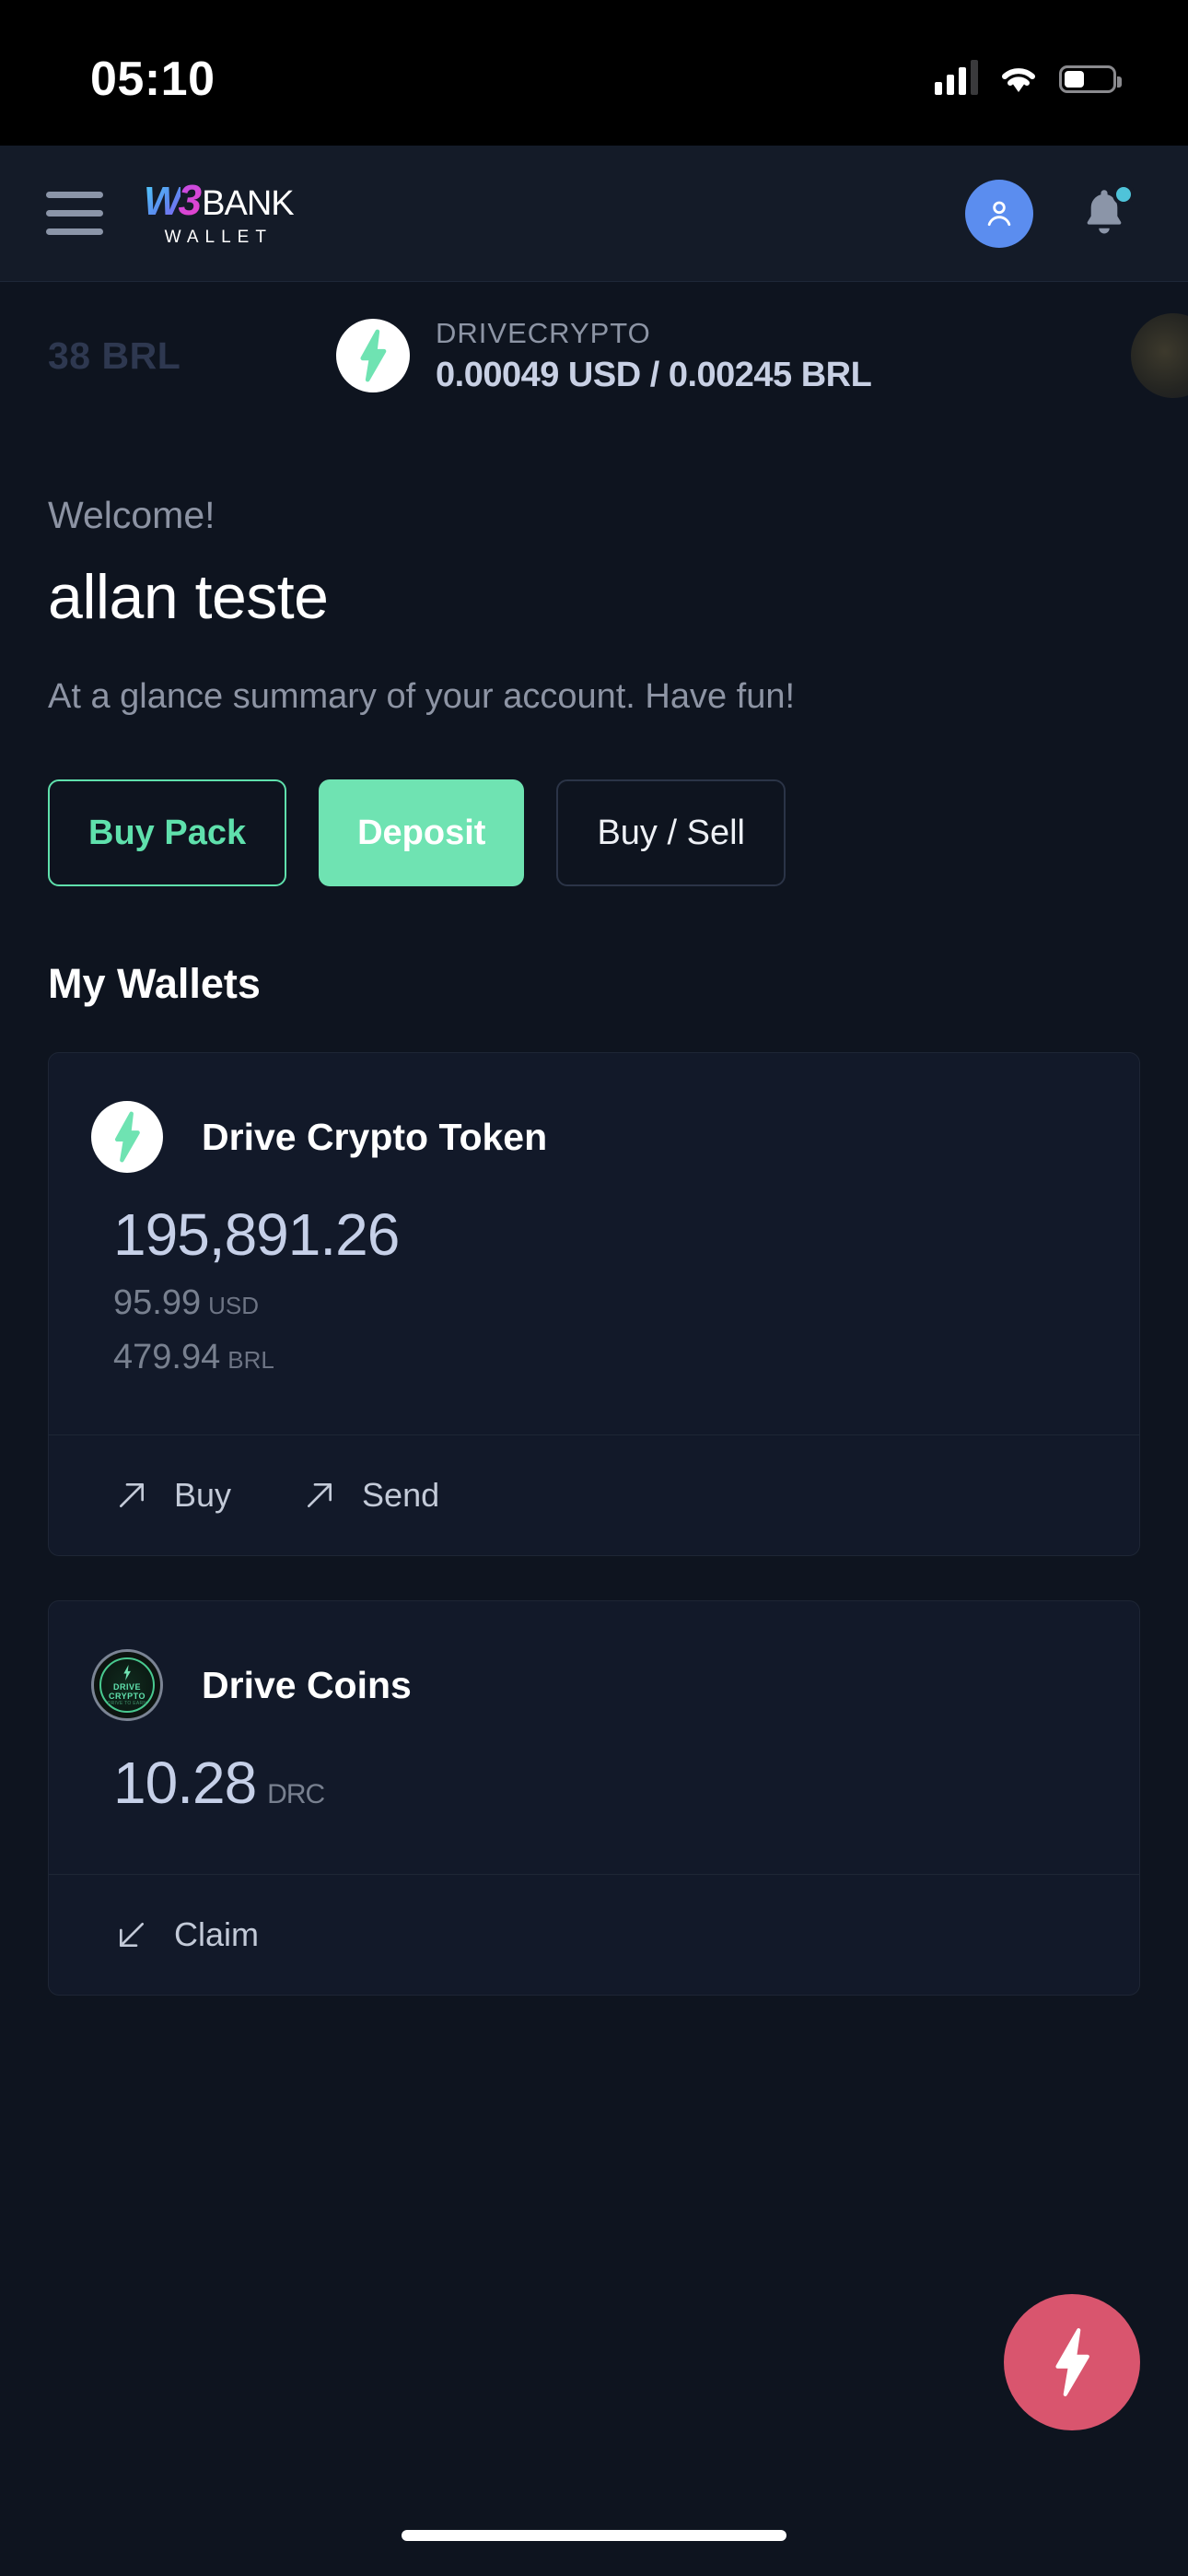 Image resolution: width=1188 pixels, height=2576 pixels. What do you see at coordinates (185, 1783) in the screenshot?
I see `wallet-balance-value: 10.28` at bounding box center [185, 1783].